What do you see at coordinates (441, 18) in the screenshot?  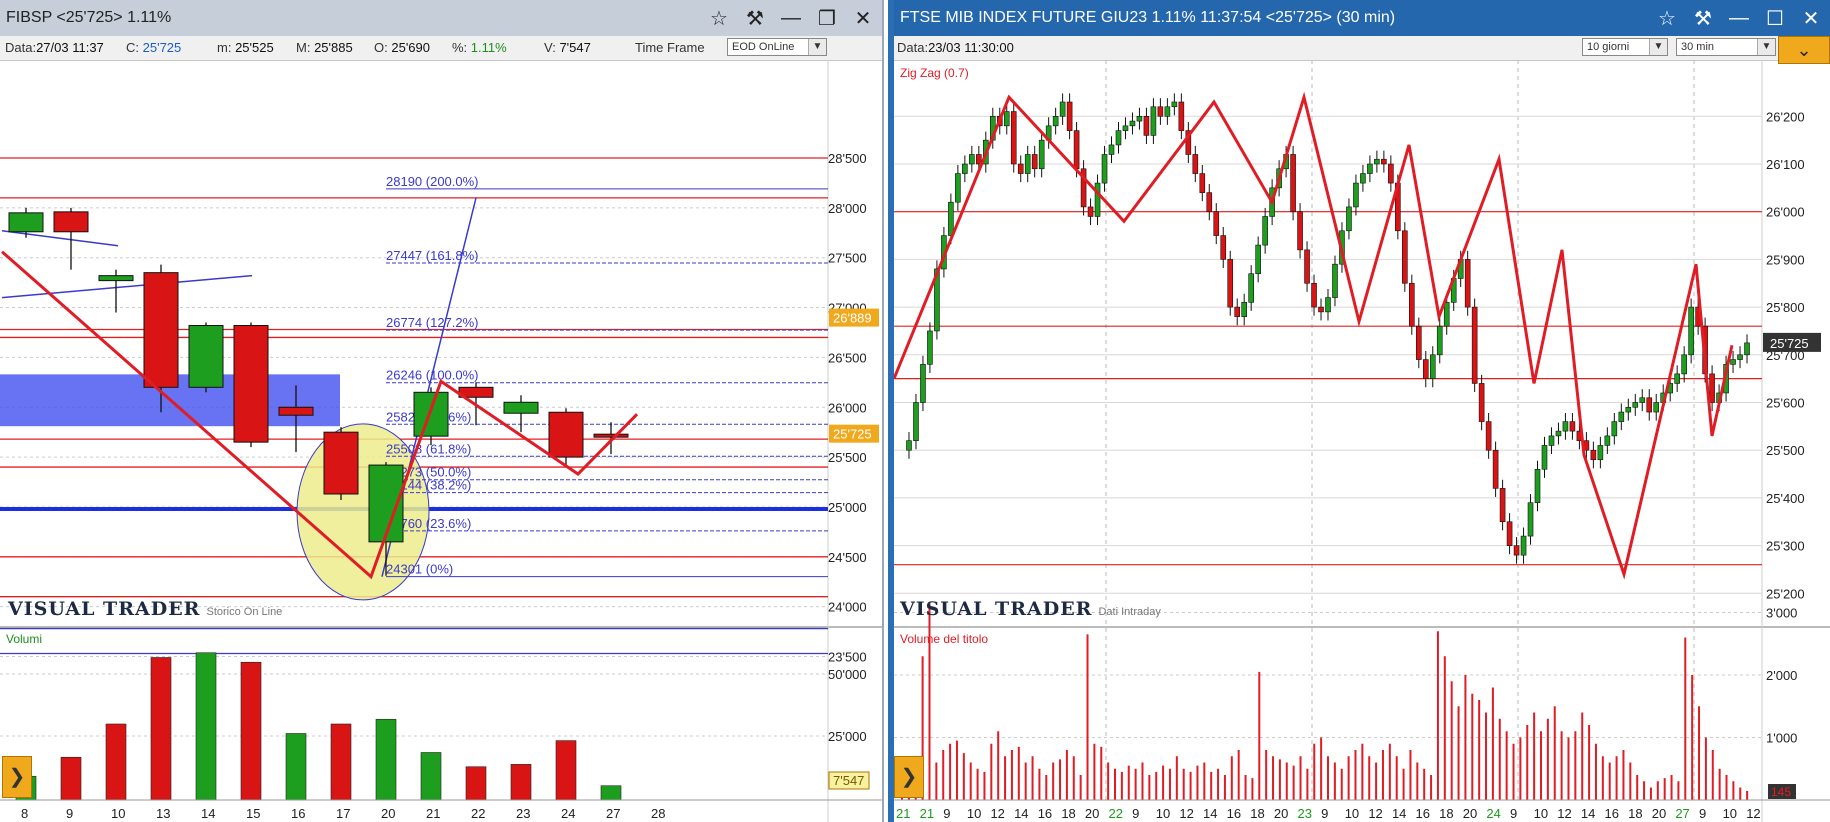 I see `left-title-bar: FIBSP <25'725> 1.11% ☆ ⚒ — ❐ ✕` at bounding box center [441, 18].